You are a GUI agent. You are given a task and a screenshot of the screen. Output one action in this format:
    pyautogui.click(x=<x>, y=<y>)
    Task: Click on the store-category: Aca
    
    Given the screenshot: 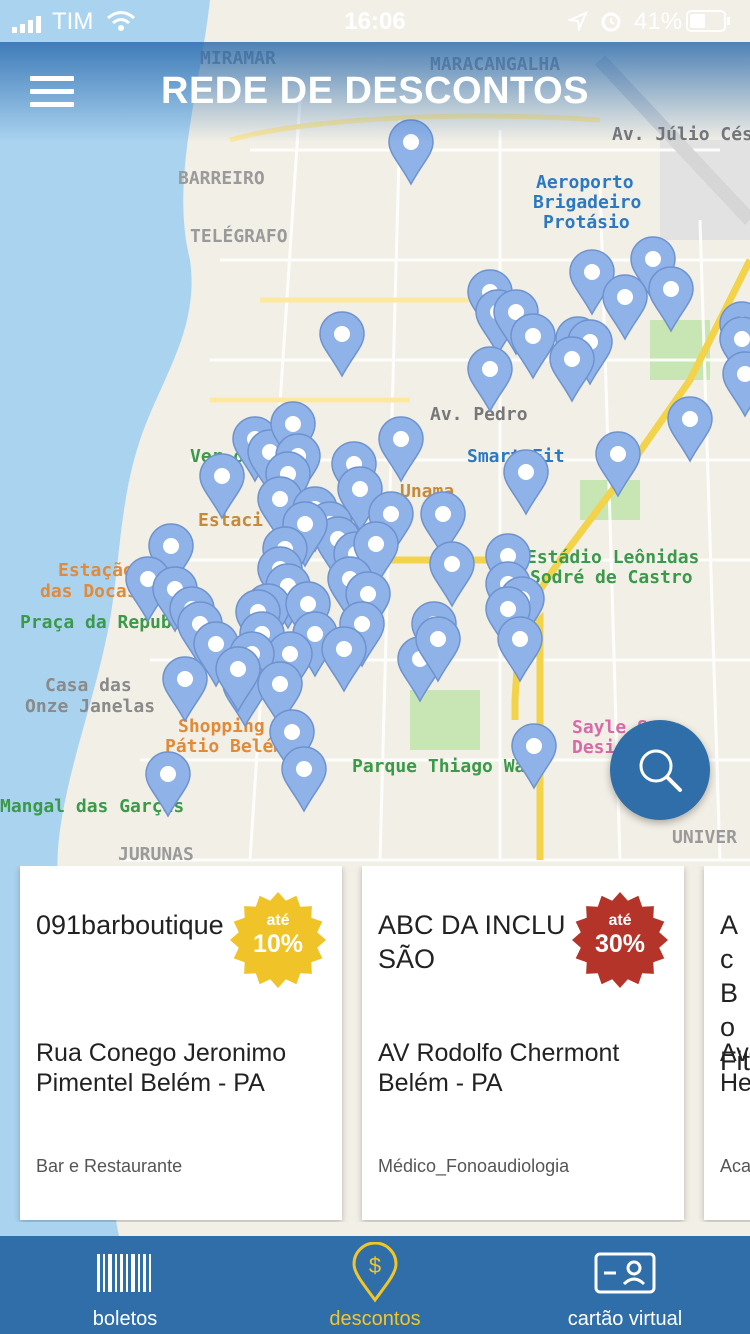 What is the action you would take?
    pyautogui.click(x=735, y=1166)
    